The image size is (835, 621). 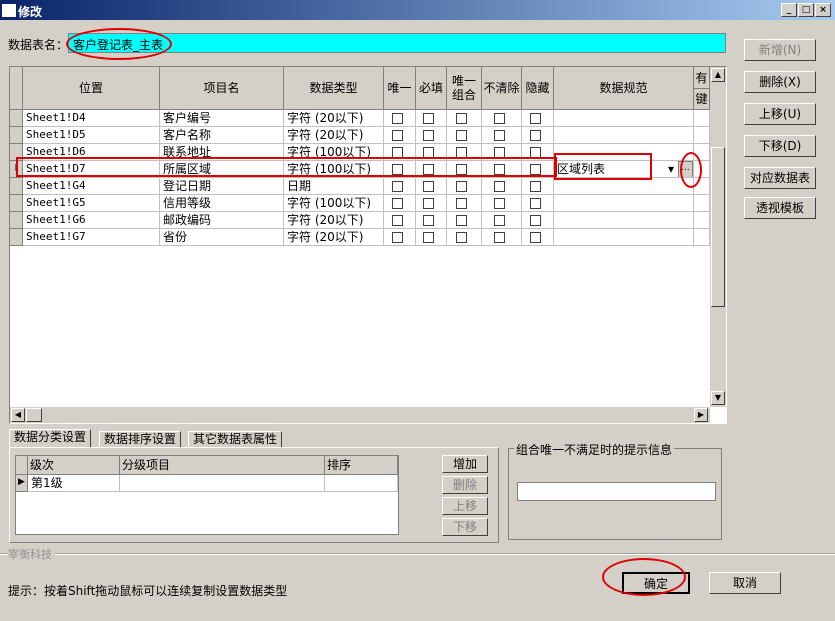 What do you see at coordinates (780, 146) in the screenshot?
I see `move-down-button: 下移(D)` at bounding box center [780, 146].